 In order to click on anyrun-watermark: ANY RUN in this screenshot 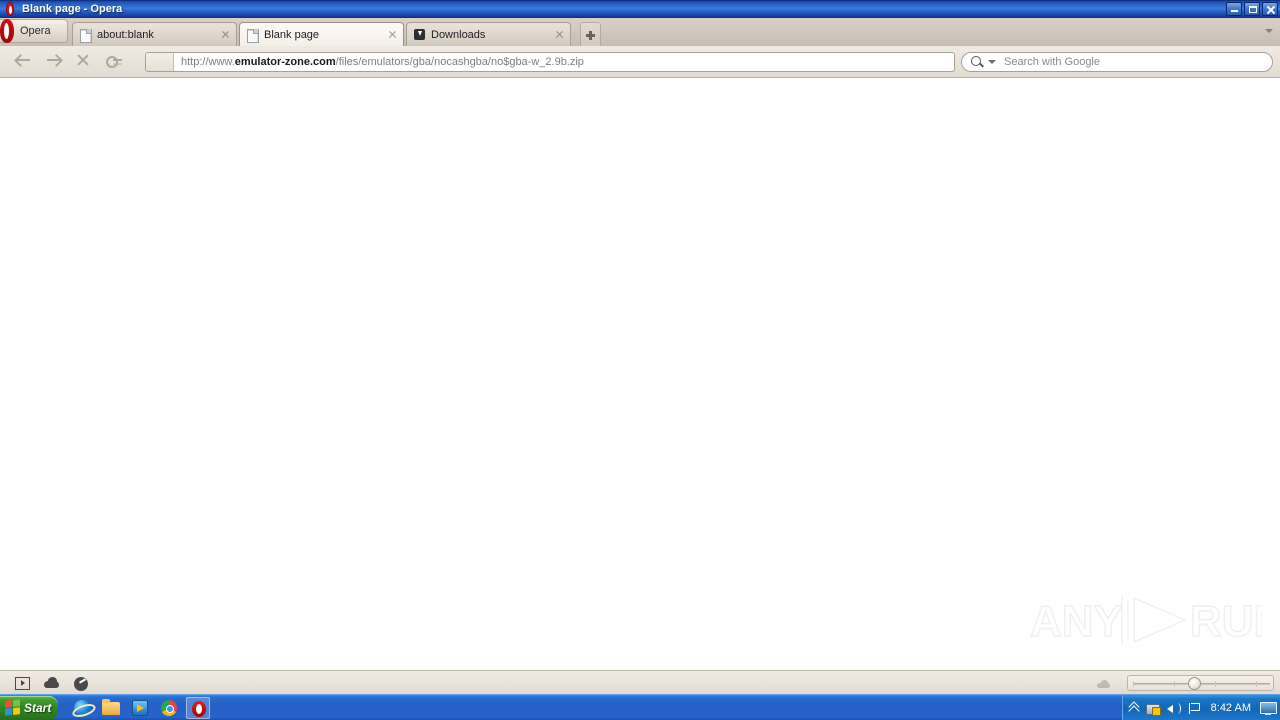, I will do `click(1146, 621)`.